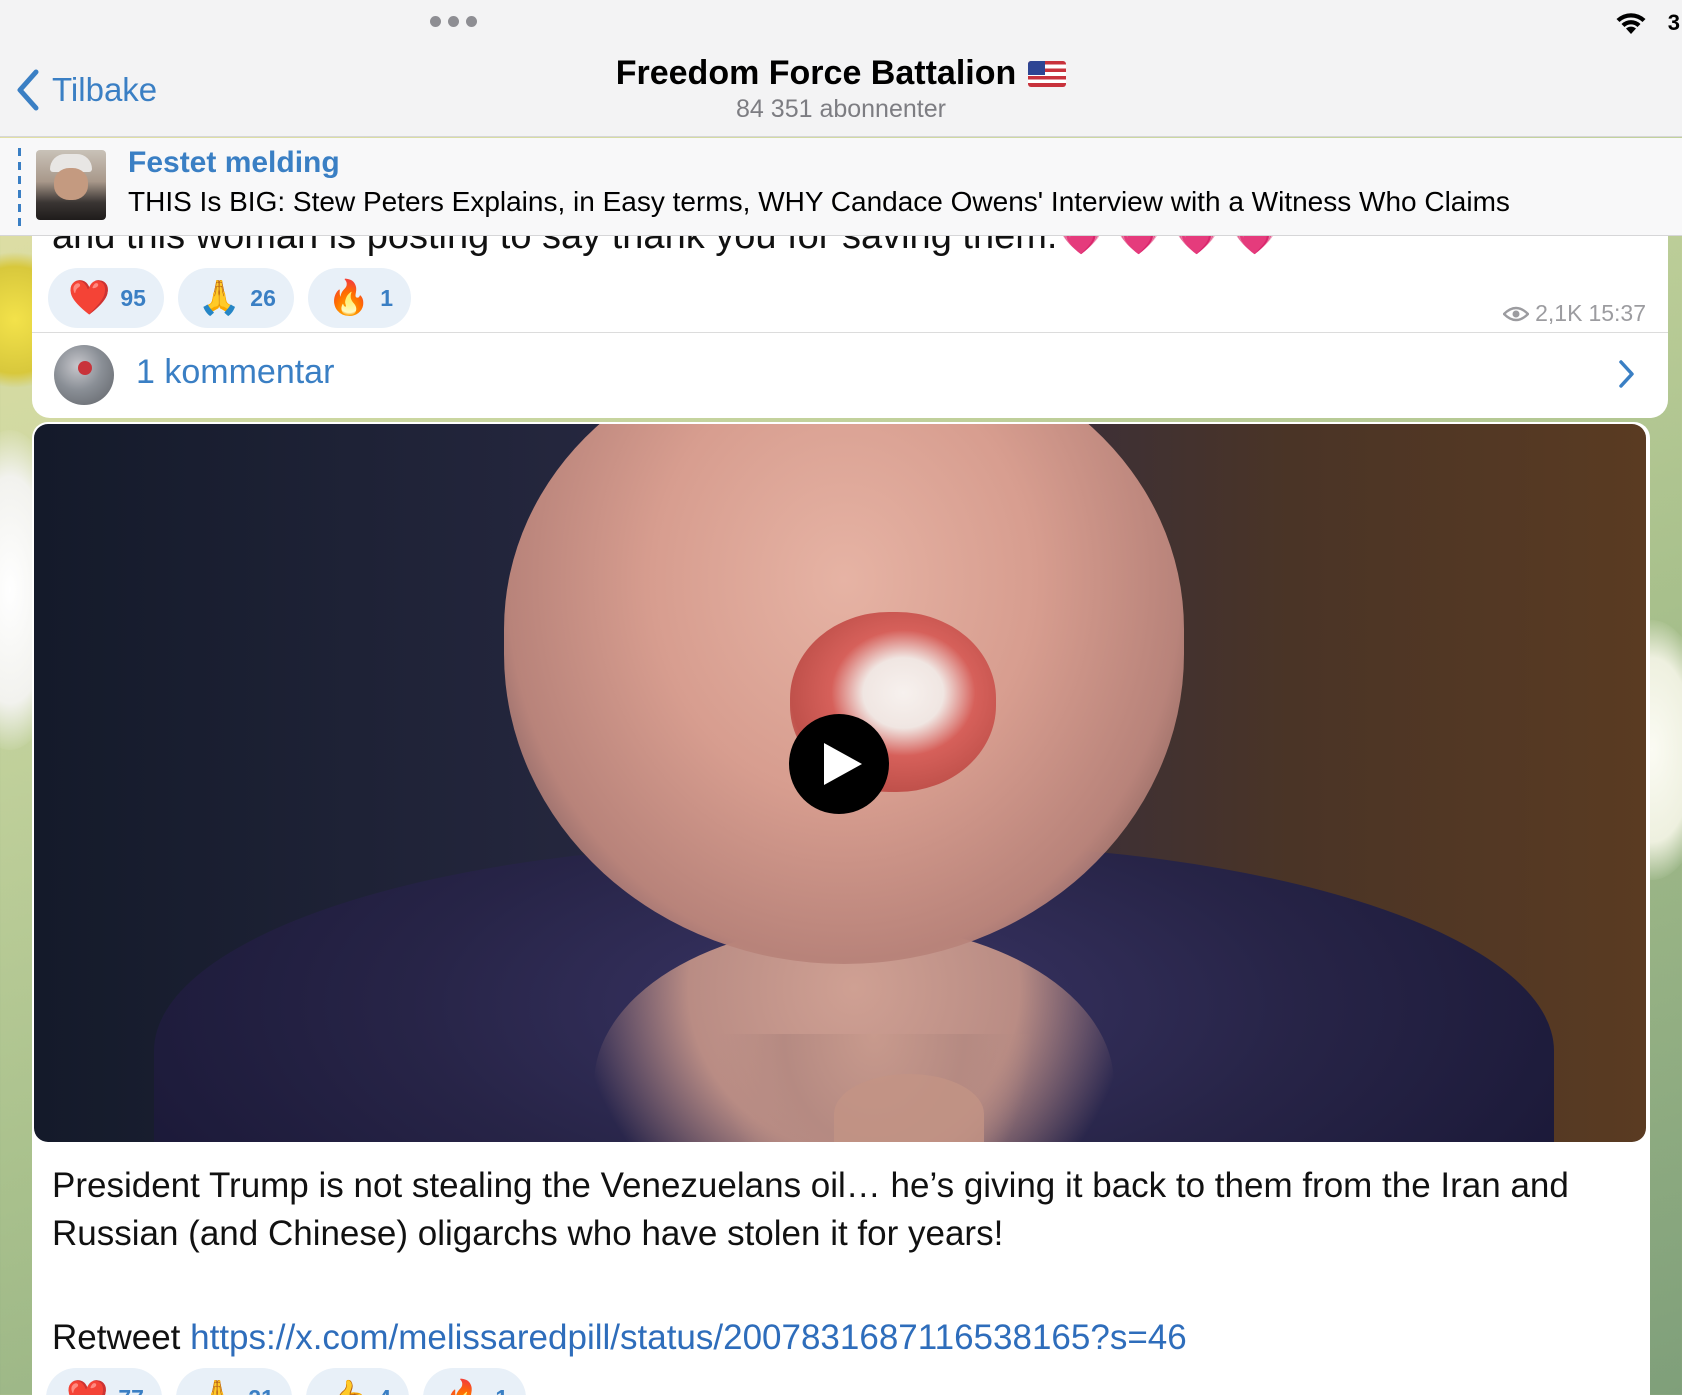 This screenshot has height=1395, width=1682. What do you see at coordinates (850, 375) in the screenshot?
I see `comments-button: 1 kommentar` at bounding box center [850, 375].